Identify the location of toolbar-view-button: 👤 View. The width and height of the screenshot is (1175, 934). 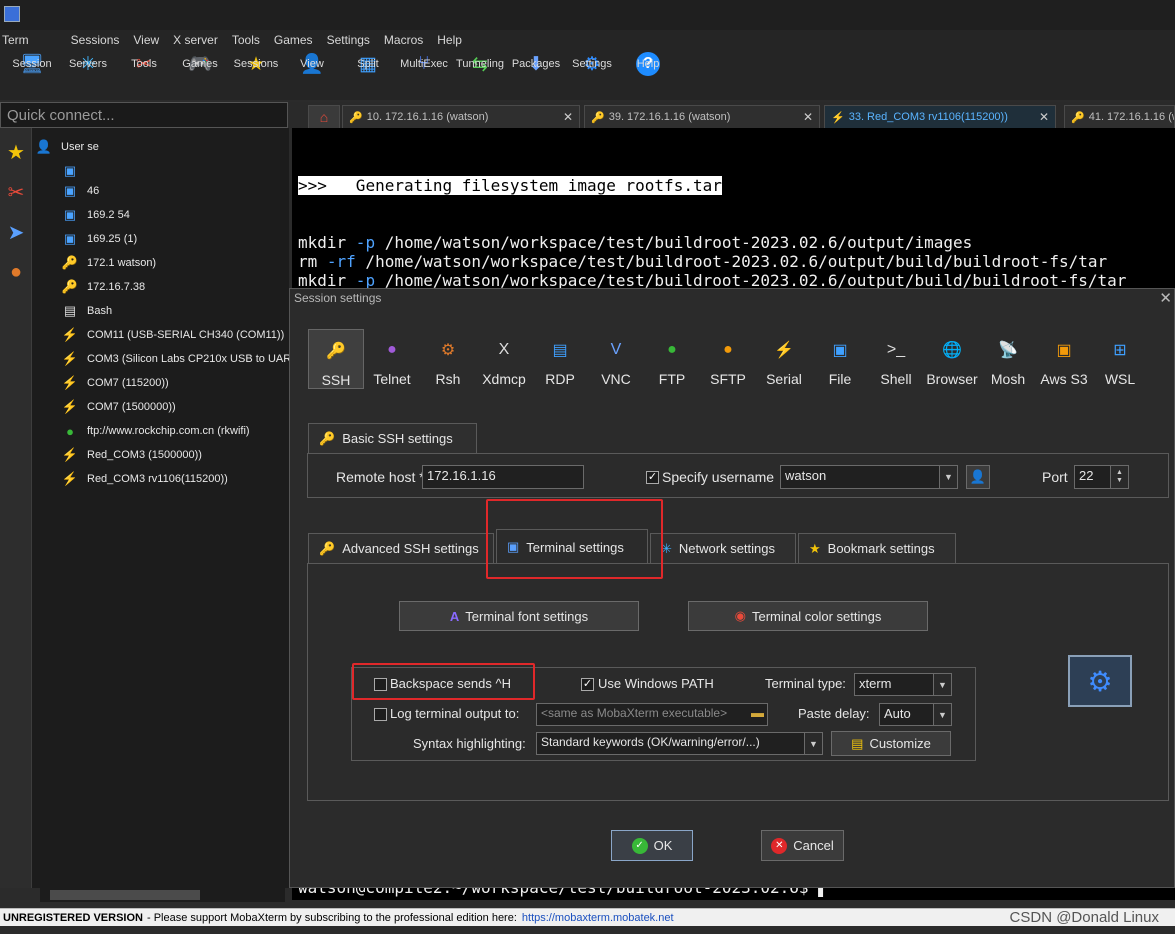
(312, 74).